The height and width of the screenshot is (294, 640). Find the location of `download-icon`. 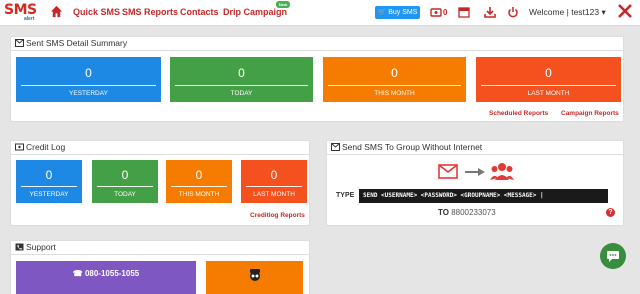

download-icon is located at coordinates (490, 12).